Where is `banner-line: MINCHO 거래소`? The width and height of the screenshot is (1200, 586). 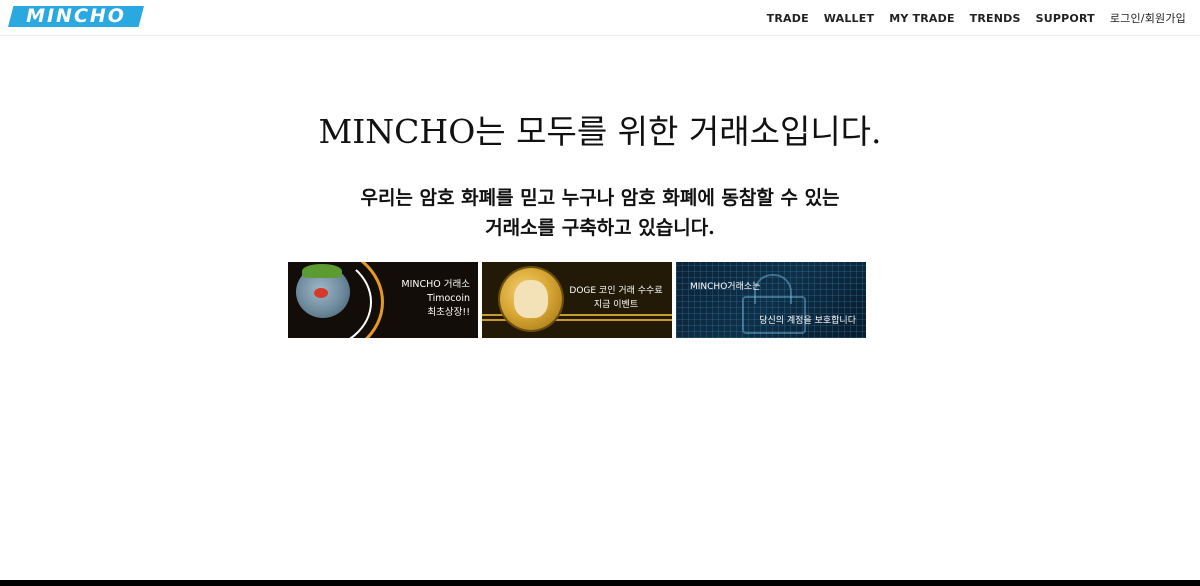 banner-line: MINCHO 거래소 is located at coordinates (435, 284).